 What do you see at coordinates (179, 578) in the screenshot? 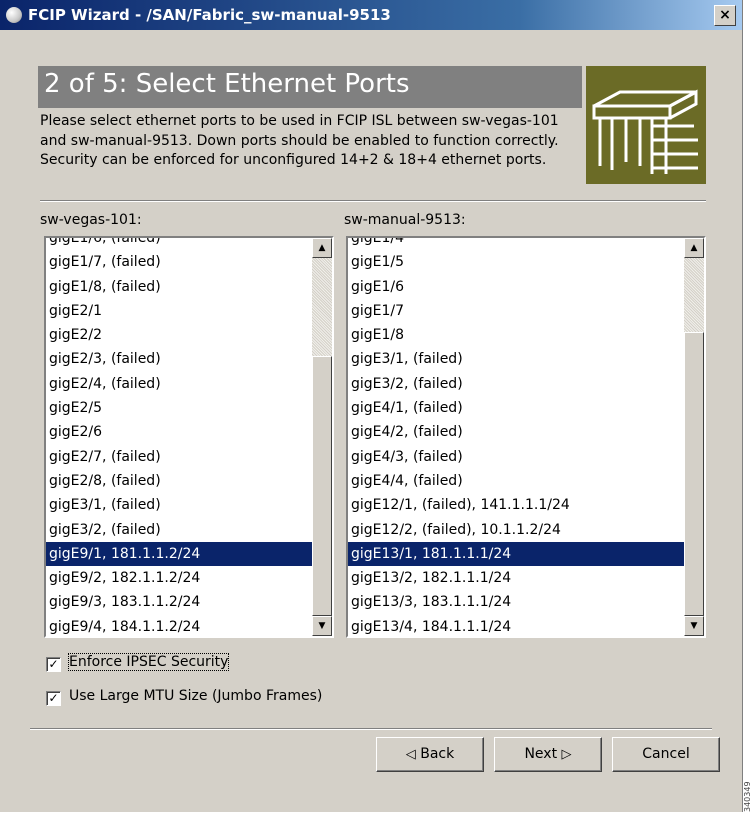
I see `list-item: gigE9/2, 182.1.1.2/24` at bounding box center [179, 578].